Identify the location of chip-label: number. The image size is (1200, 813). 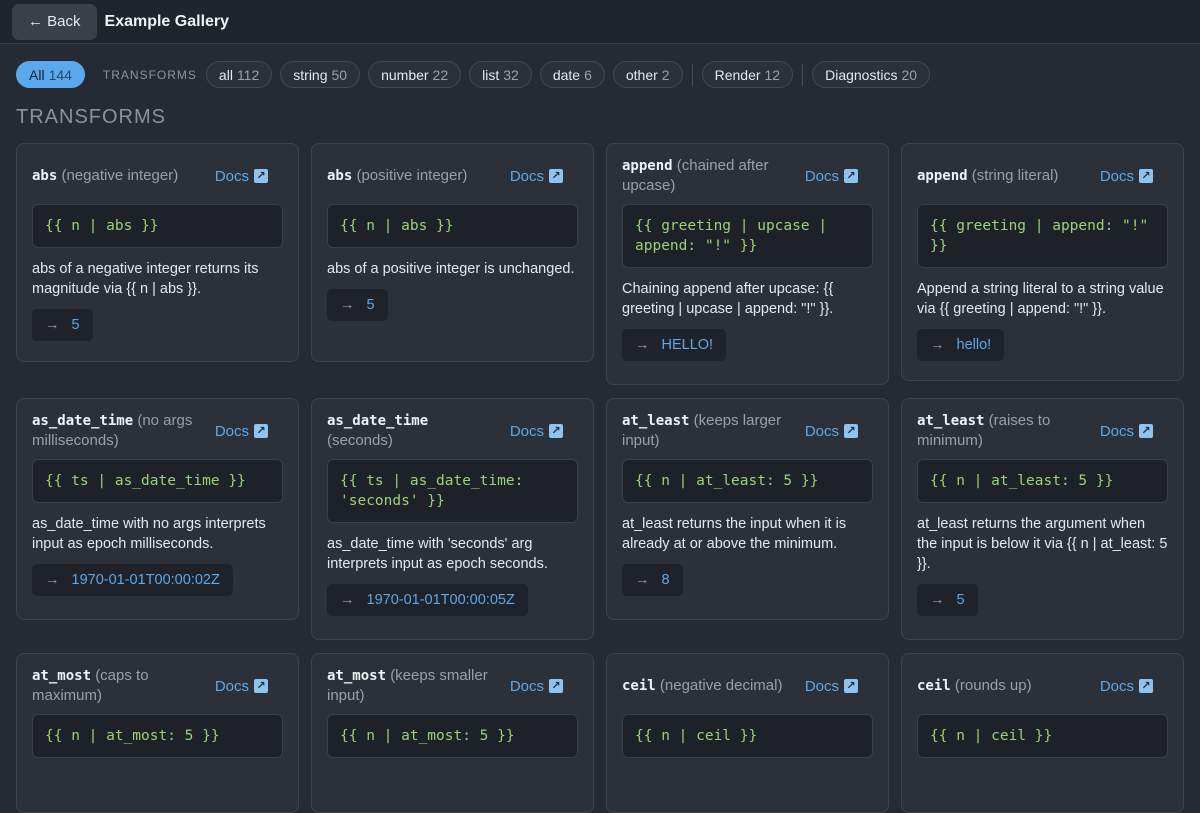
(405, 74).